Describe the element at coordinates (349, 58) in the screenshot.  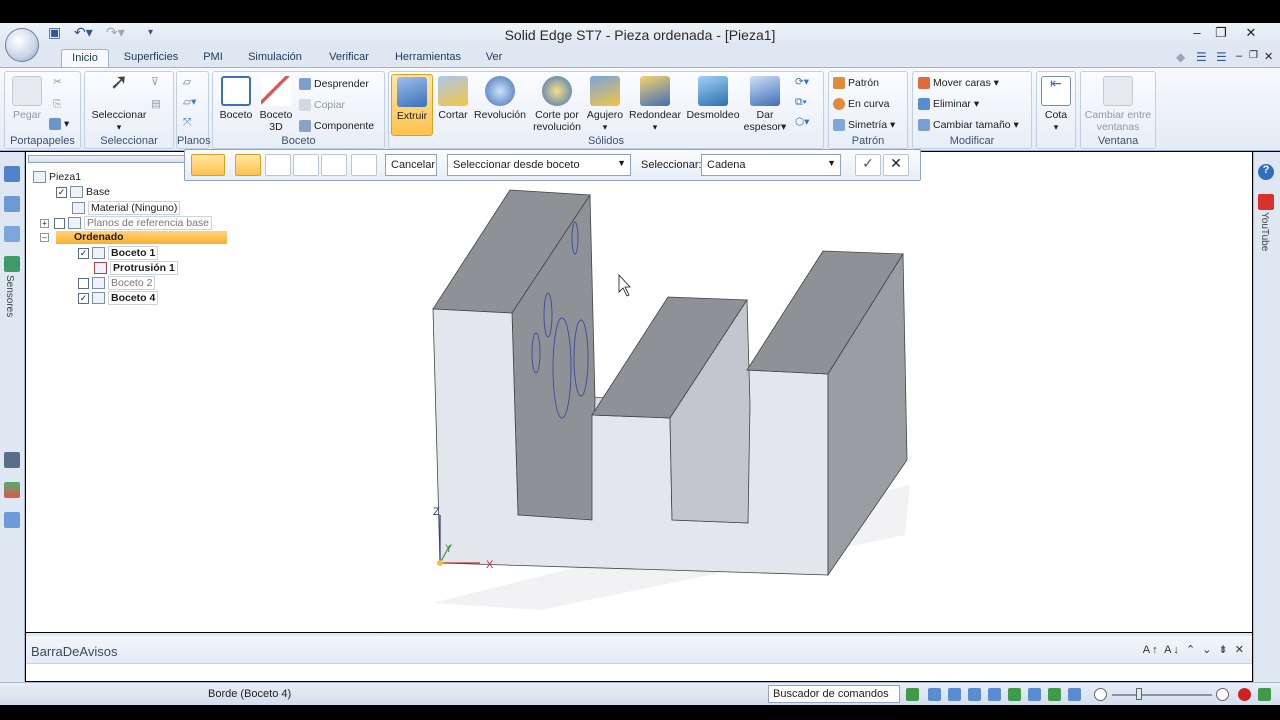
I see `tab-verificar: Verificar` at that location.